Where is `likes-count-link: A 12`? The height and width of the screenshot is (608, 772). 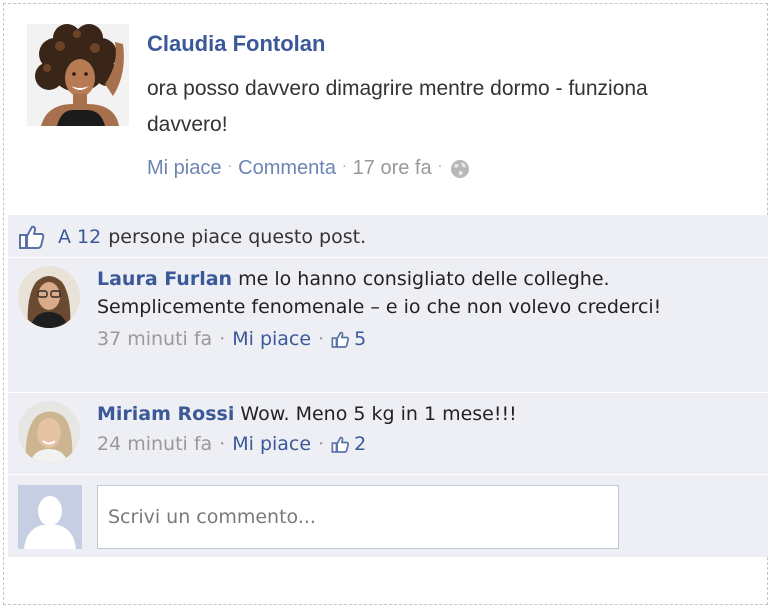
likes-count-link: A 12 is located at coordinates (79, 237).